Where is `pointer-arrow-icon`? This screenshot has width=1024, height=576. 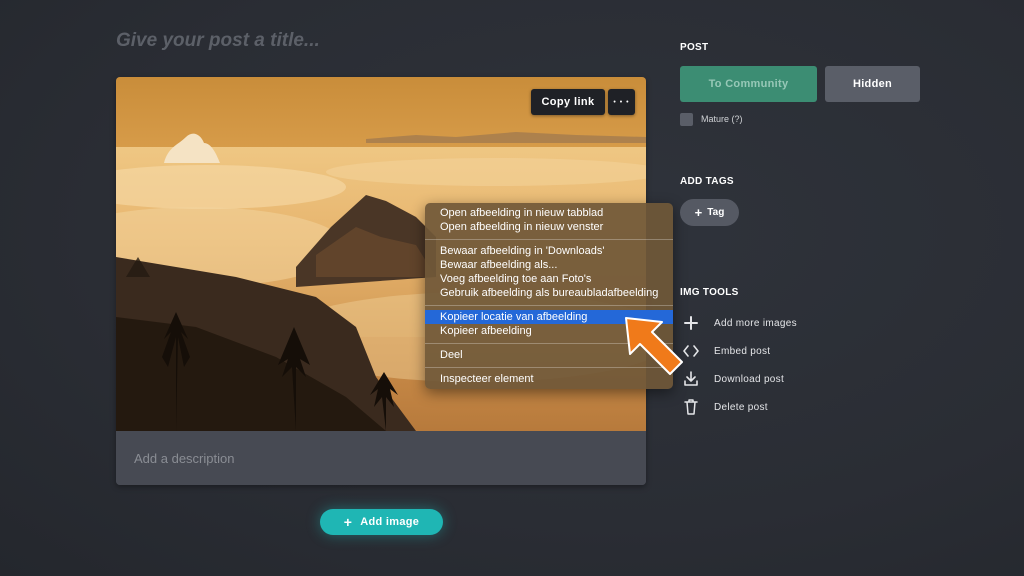 pointer-arrow-icon is located at coordinates (654, 346).